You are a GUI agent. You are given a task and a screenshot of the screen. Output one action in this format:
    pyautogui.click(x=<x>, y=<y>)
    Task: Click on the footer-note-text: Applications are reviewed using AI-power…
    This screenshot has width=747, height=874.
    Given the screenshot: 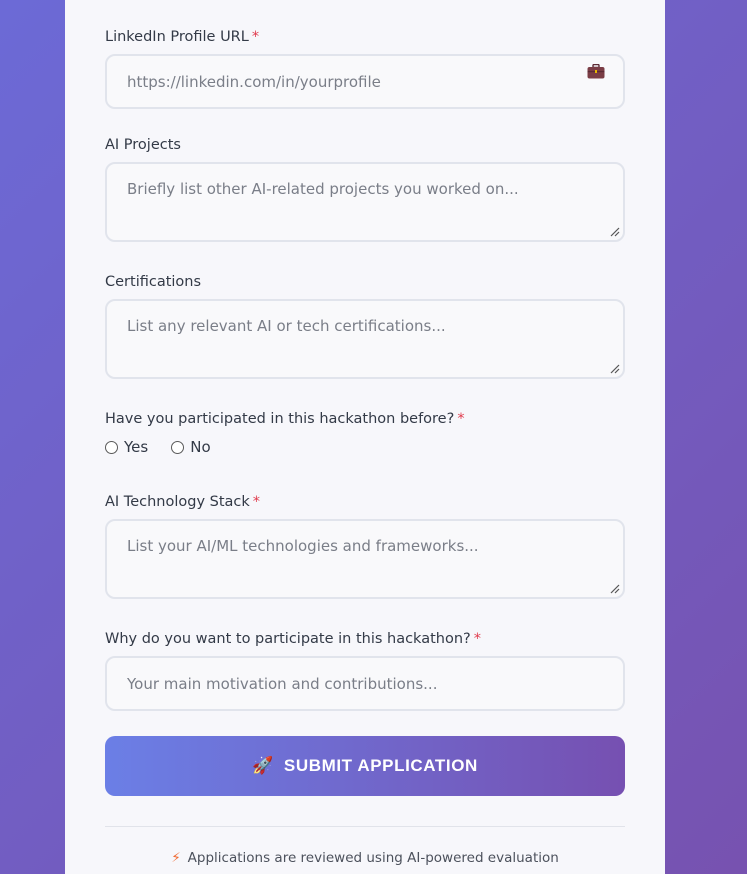 What is the action you would take?
    pyautogui.click(x=373, y=858)
    